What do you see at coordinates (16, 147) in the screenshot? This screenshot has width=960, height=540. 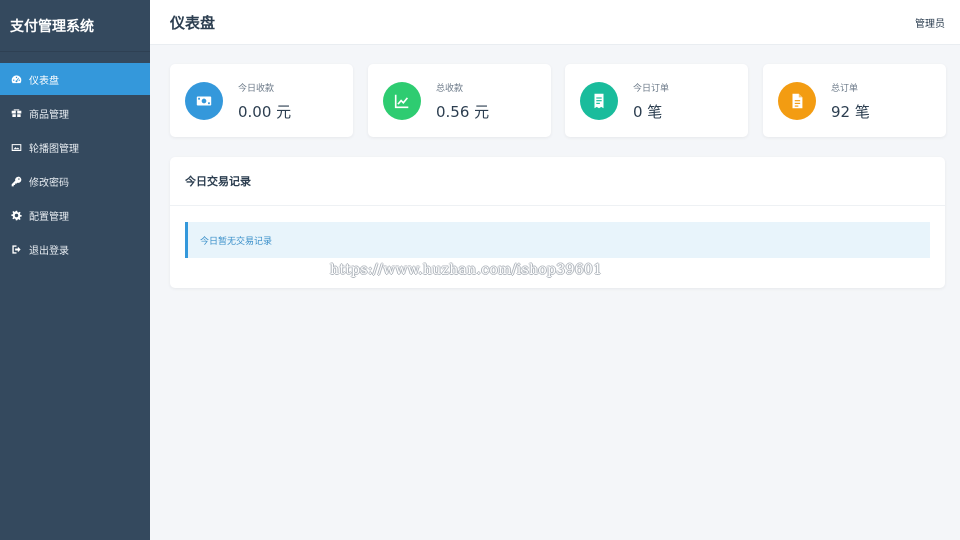 I see `image-icon` at bounding box center [16, 147].